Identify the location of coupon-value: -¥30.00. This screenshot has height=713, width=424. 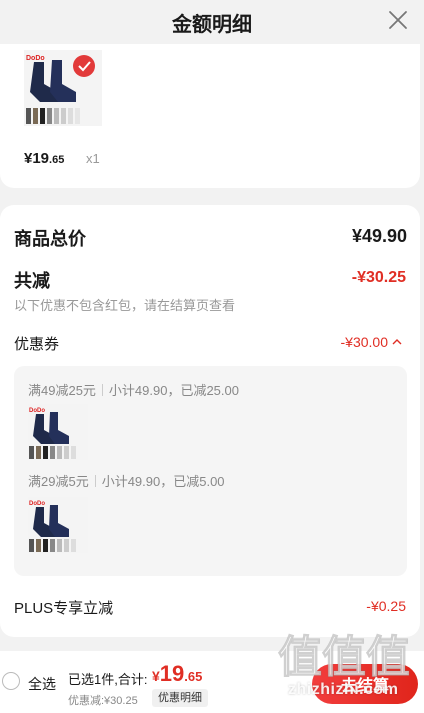
(364, 342).